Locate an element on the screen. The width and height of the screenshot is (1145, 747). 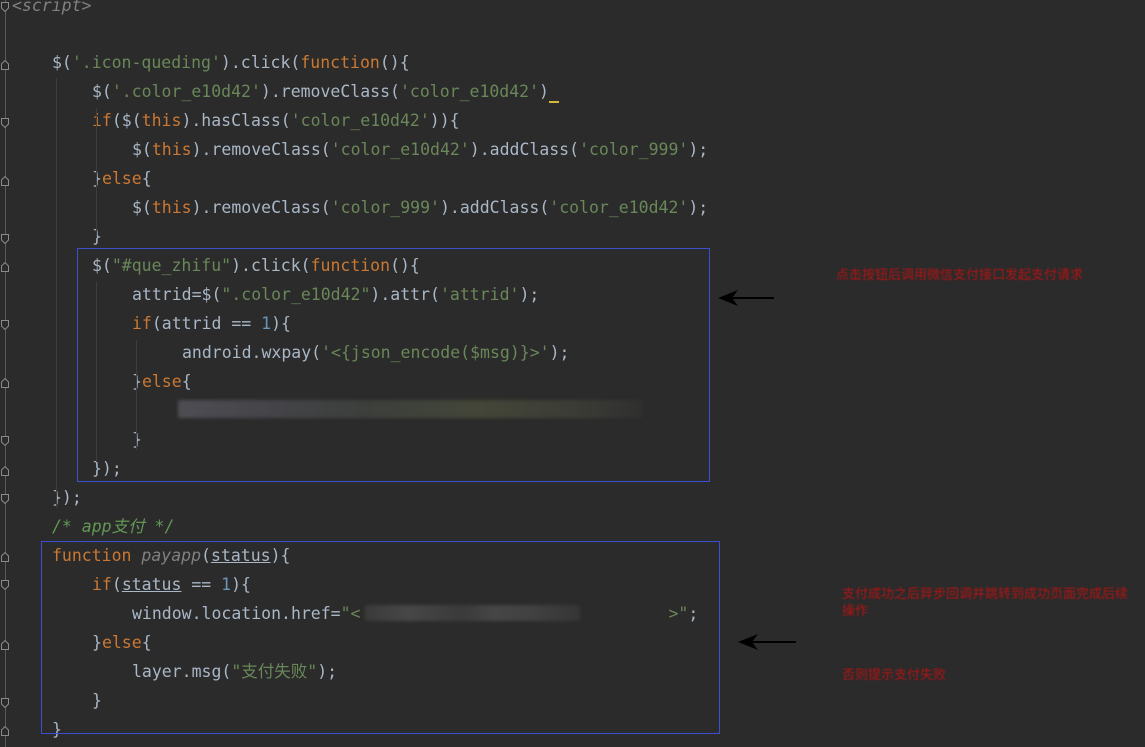
code-token: /* app支付 */ is located at coordinates (113, 526).